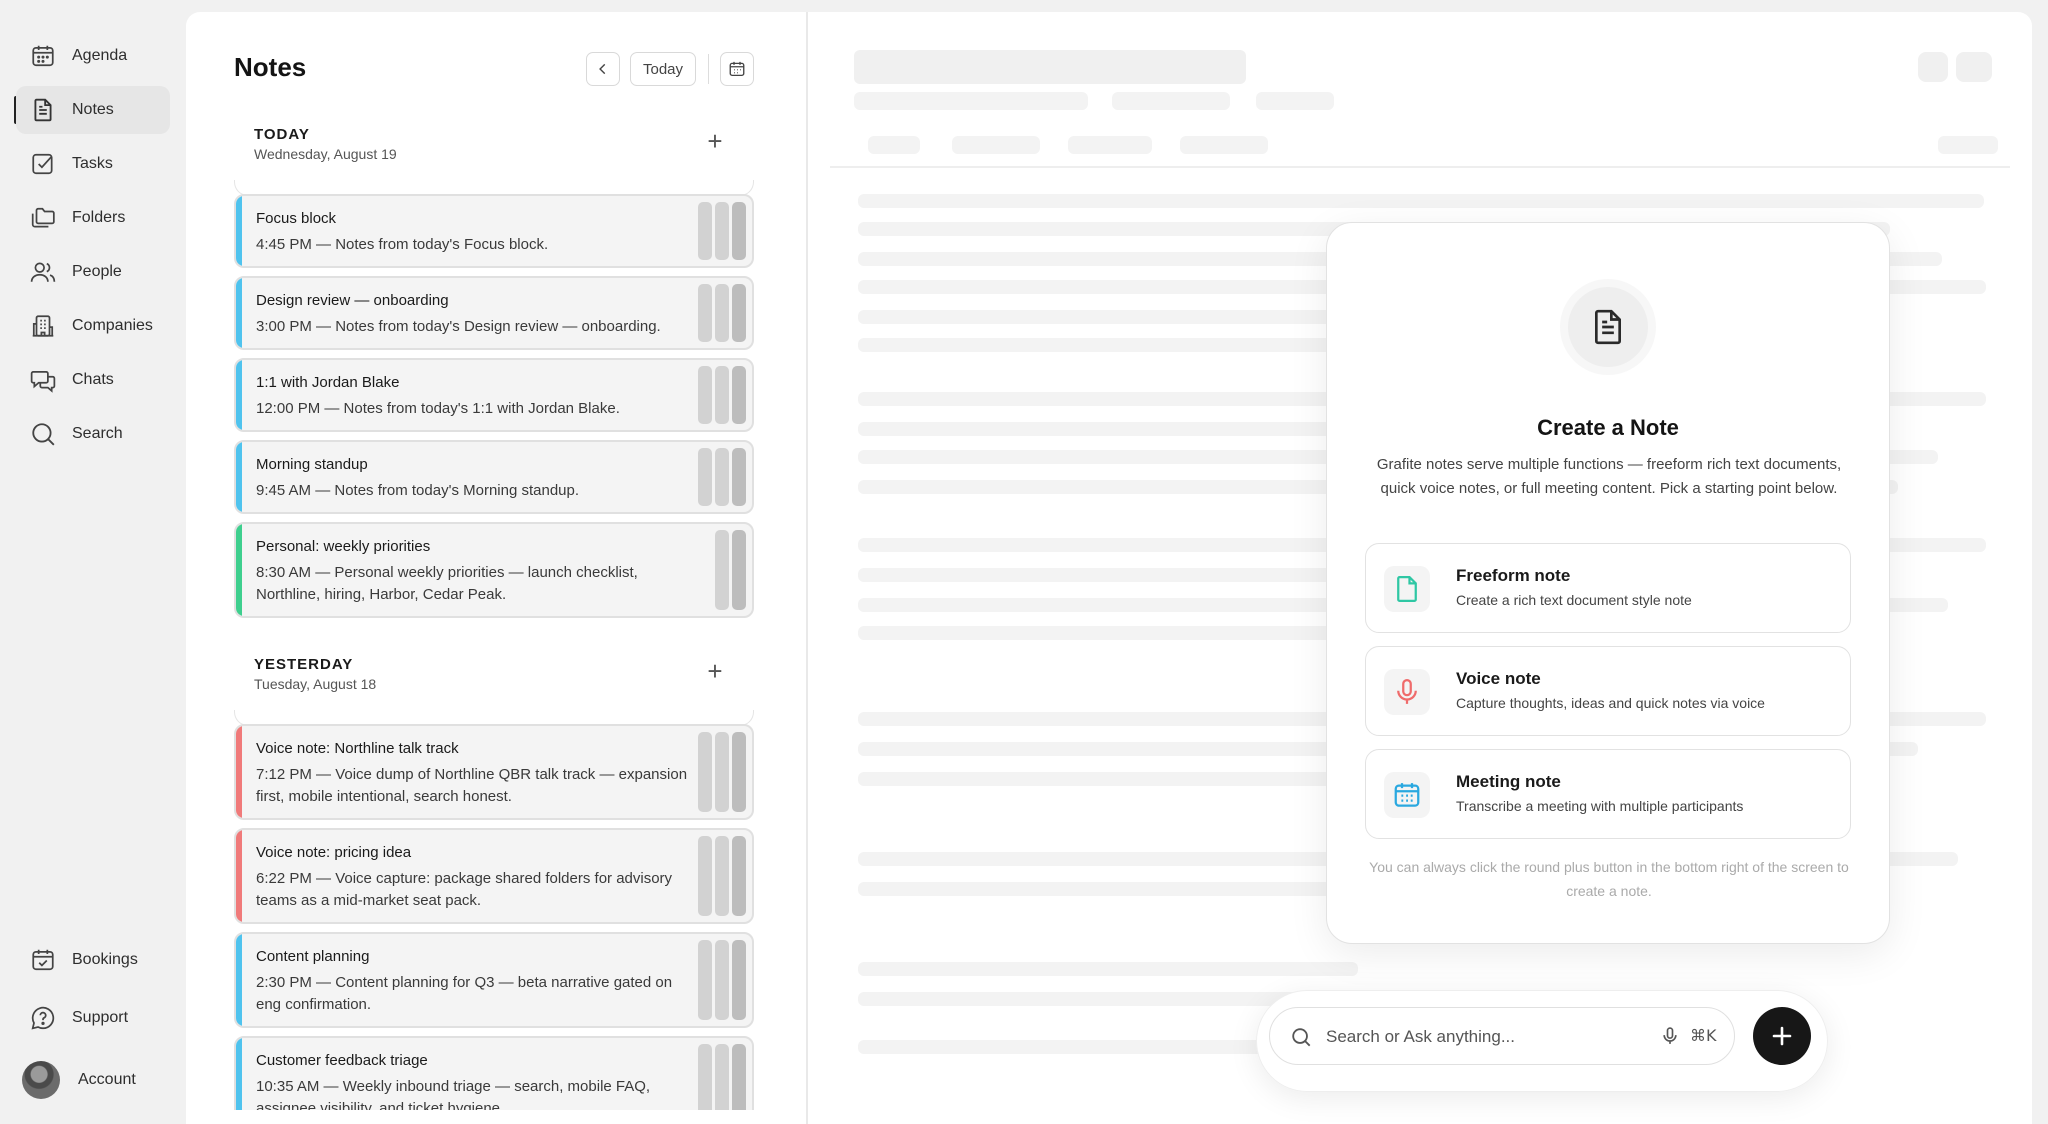 This screenshot has width=2048, height=1124. I want to click on option-title: Voice note, so click(1498, 678).